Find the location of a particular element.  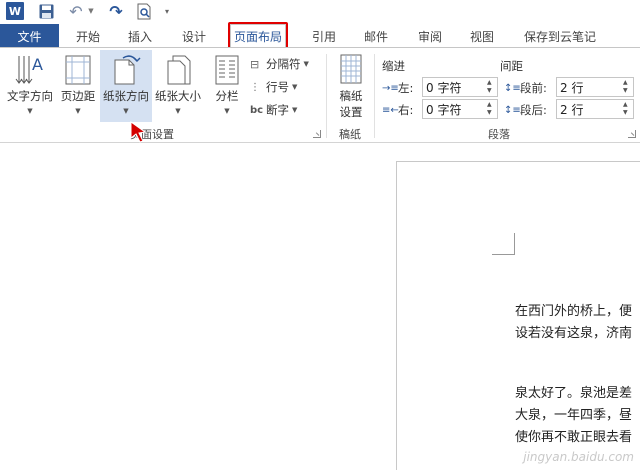

columns-icon is located at coordinates (227, 68).